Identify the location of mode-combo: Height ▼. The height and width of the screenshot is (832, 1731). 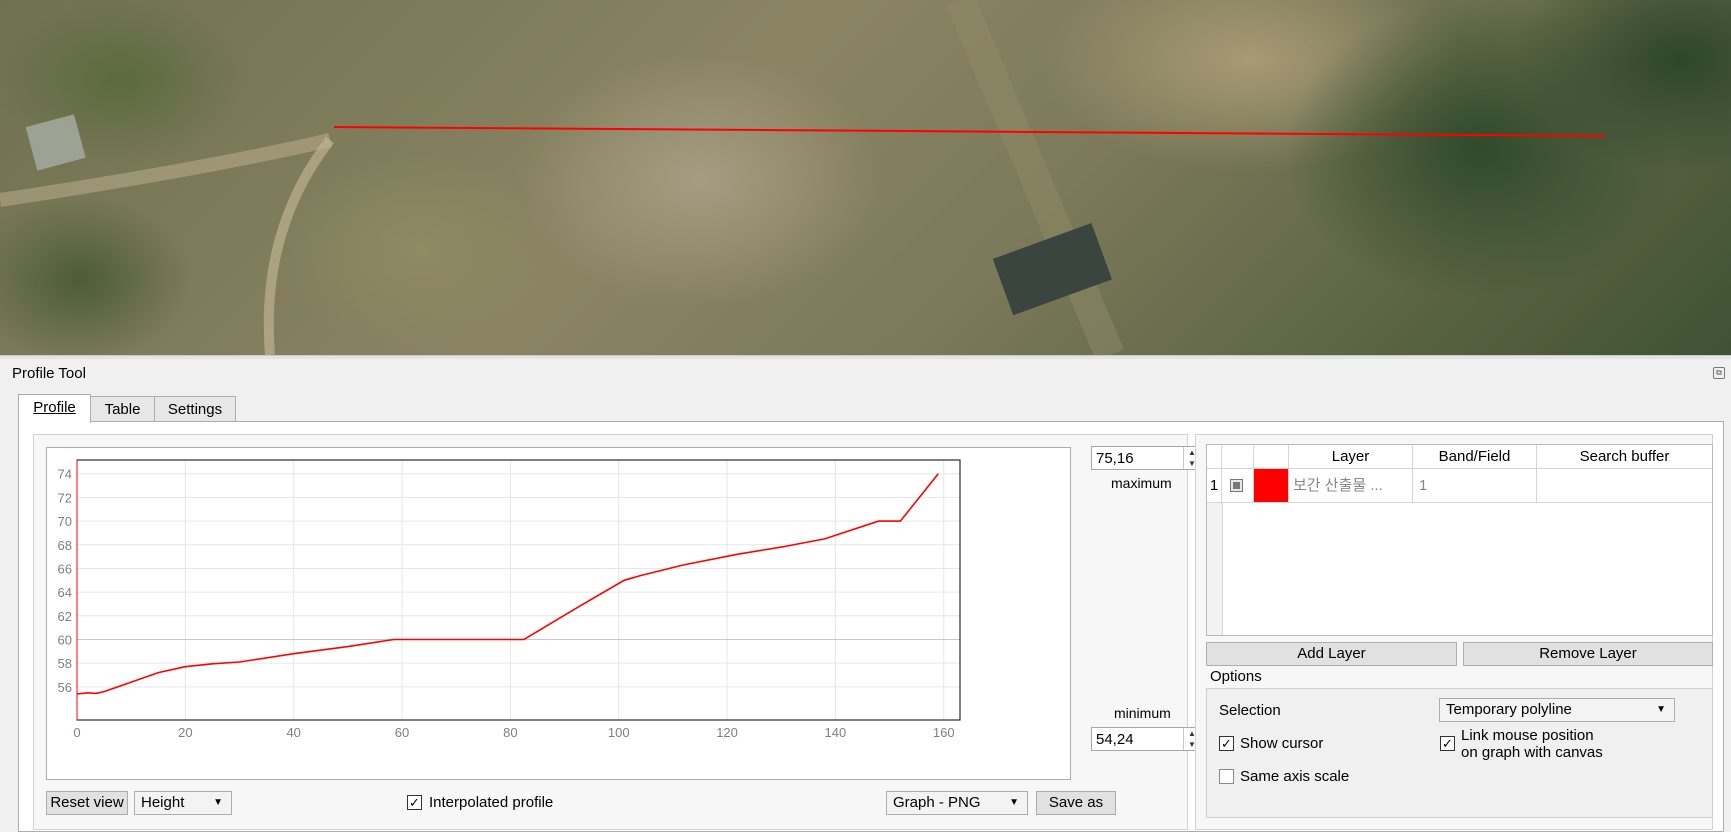
(183, 803).